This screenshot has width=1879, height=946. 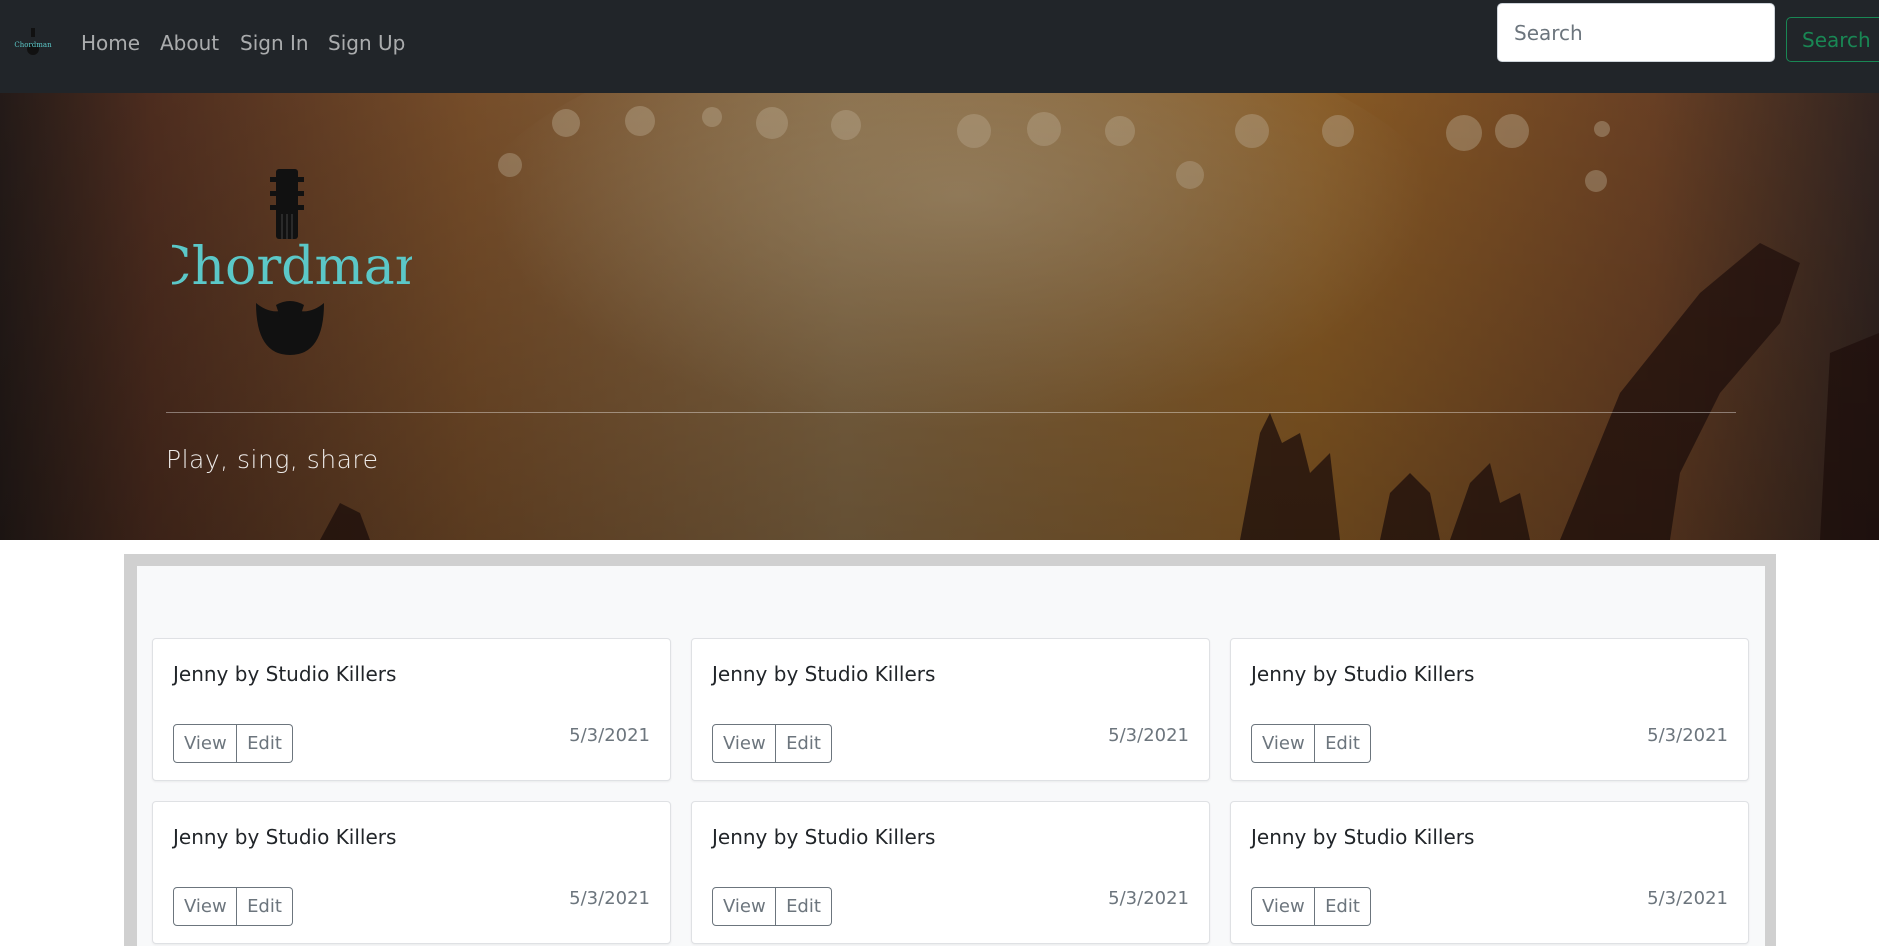 What do you see at coordinates (274, 43) in the screenshot?
I see `nav-link-sign-in: Sign In` at bounding box center [274, 43].